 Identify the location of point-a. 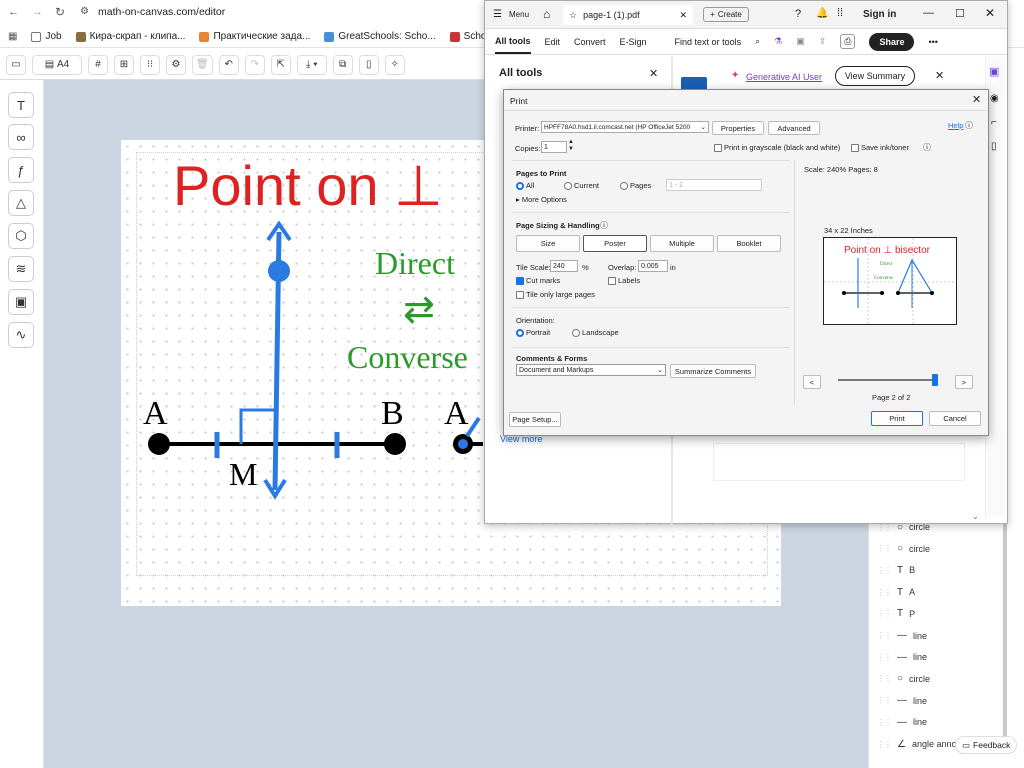
(159, 444).